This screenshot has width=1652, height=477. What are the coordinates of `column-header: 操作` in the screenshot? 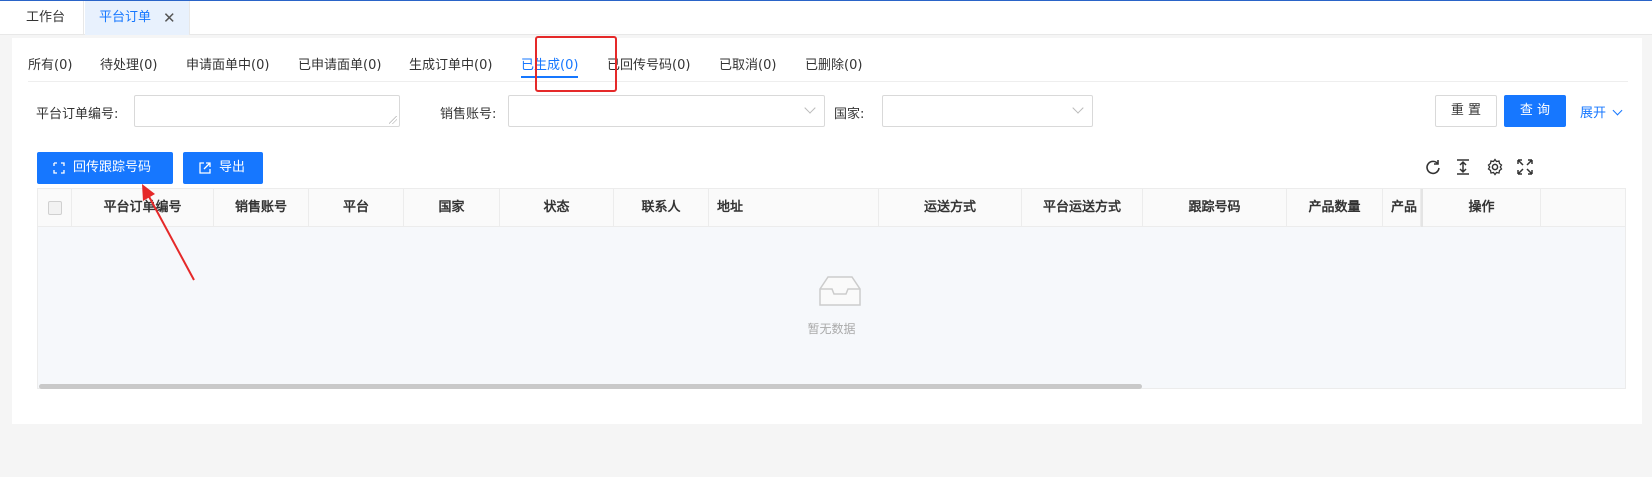 It's located at (1481, 208).